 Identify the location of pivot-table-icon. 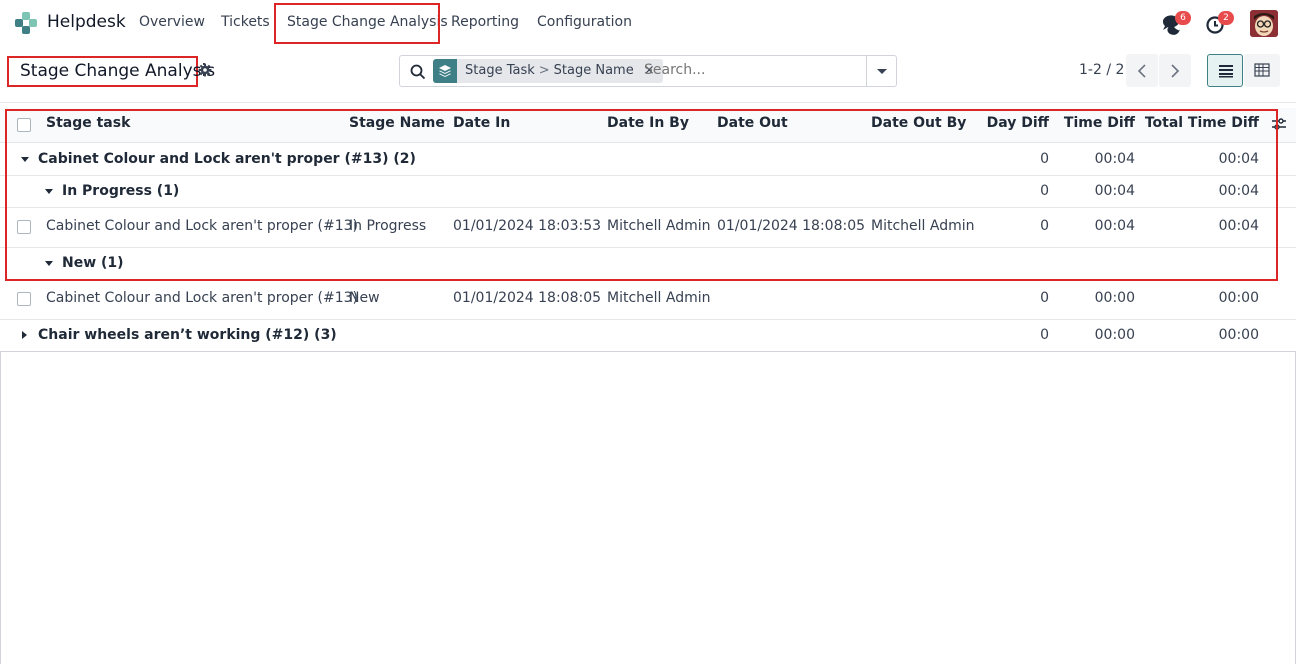
(1262, 70).